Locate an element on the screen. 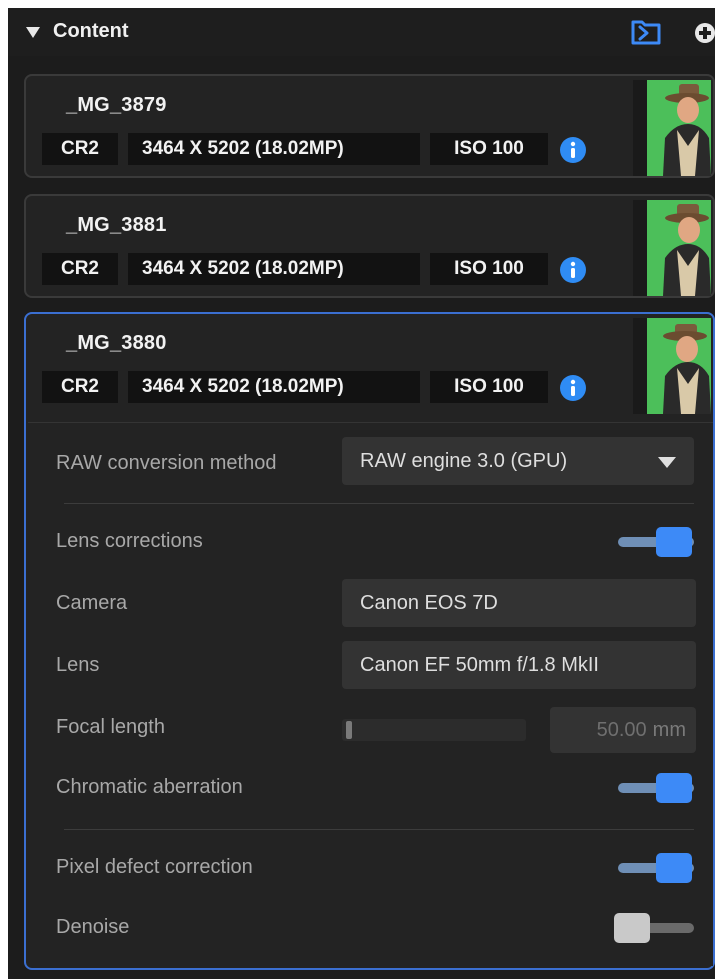 The image size is (715, 979). image-name: _MG_3881 is located at coordinates (116, 225).